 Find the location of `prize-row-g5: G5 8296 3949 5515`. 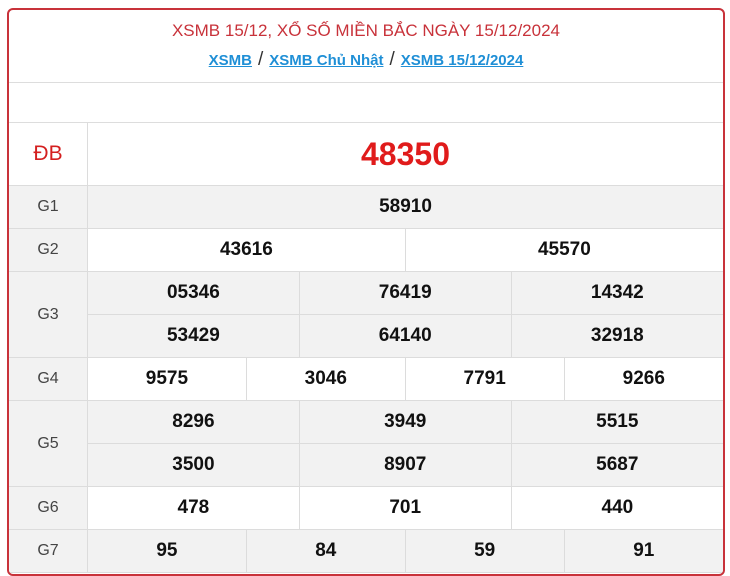

prize-row-g5: G5 8296 3949 5515 is located at coordinates (366, 443).